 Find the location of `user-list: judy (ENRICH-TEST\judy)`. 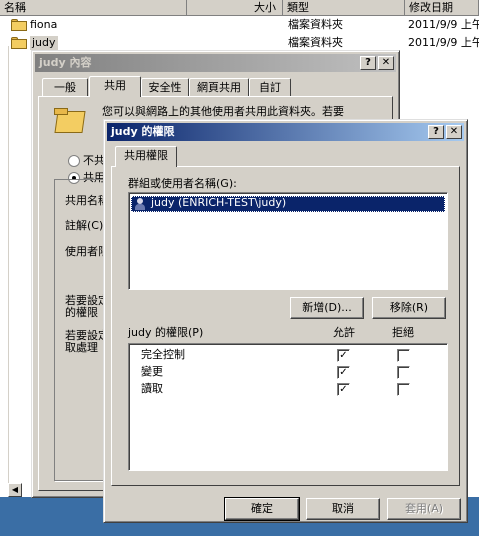

user-list: judy (ENRICH-TEST\judy) is located at coordinates (288, 241).